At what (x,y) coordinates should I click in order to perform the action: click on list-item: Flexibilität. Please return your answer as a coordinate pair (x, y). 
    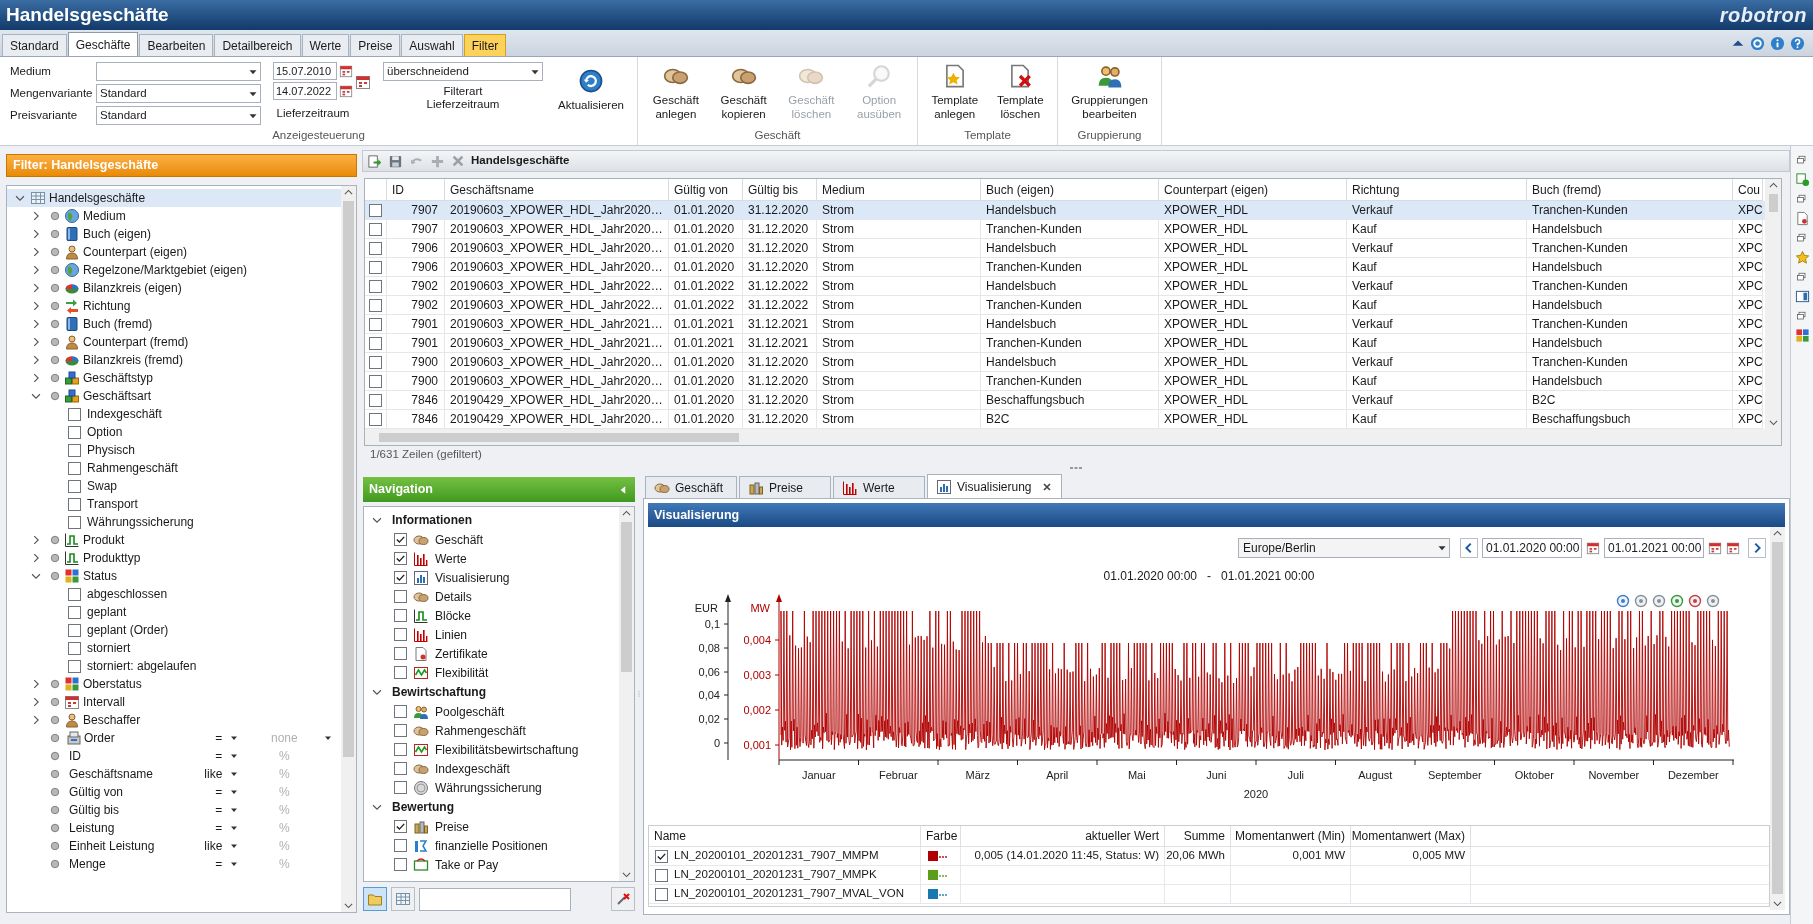
    Looking at the image, I should click on (494, 672).